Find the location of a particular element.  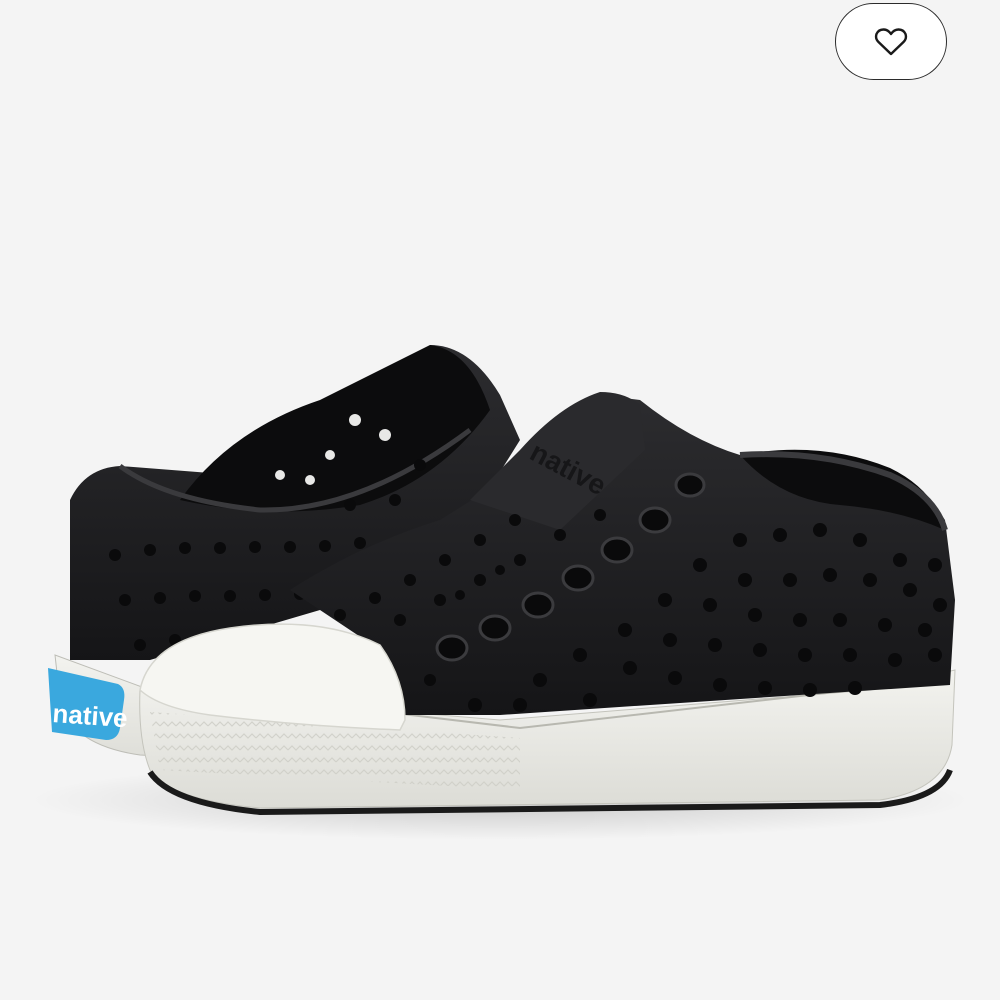

favorite-button is located at coordinates (891, 41).